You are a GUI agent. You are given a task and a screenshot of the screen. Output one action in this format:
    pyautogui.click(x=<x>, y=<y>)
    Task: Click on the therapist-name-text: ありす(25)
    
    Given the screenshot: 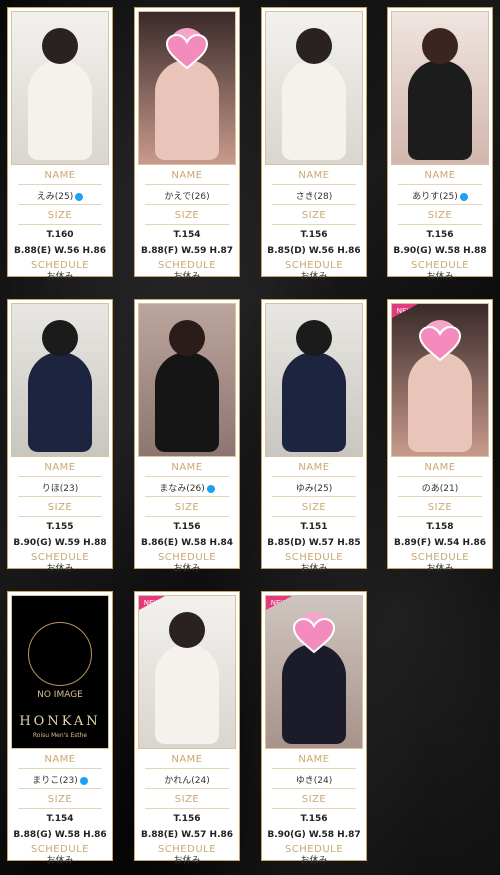 What is the action you would take?
    pyautogui.click(x=435, y=197)
    